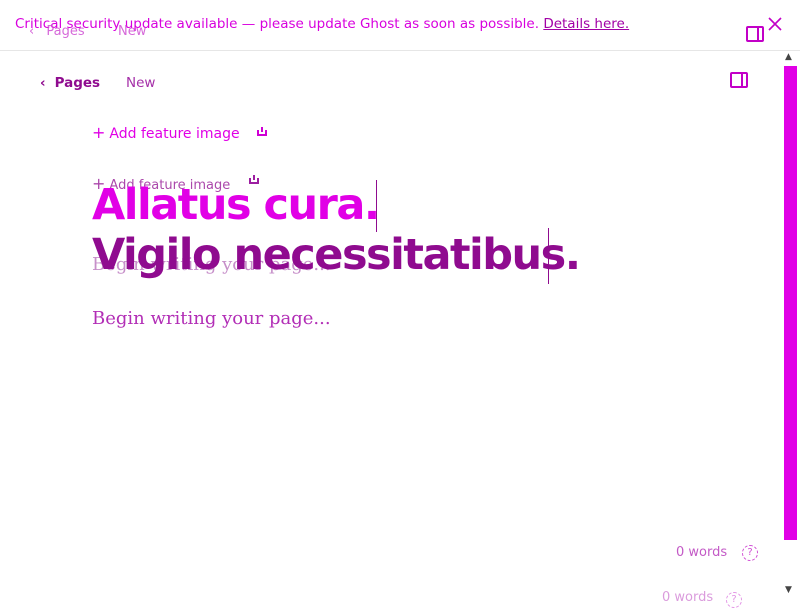  What do you see at coordinates (65, 31) in the screenshot?
I see `ghost-pages-label: Pages` at bounding box center [65, 31].